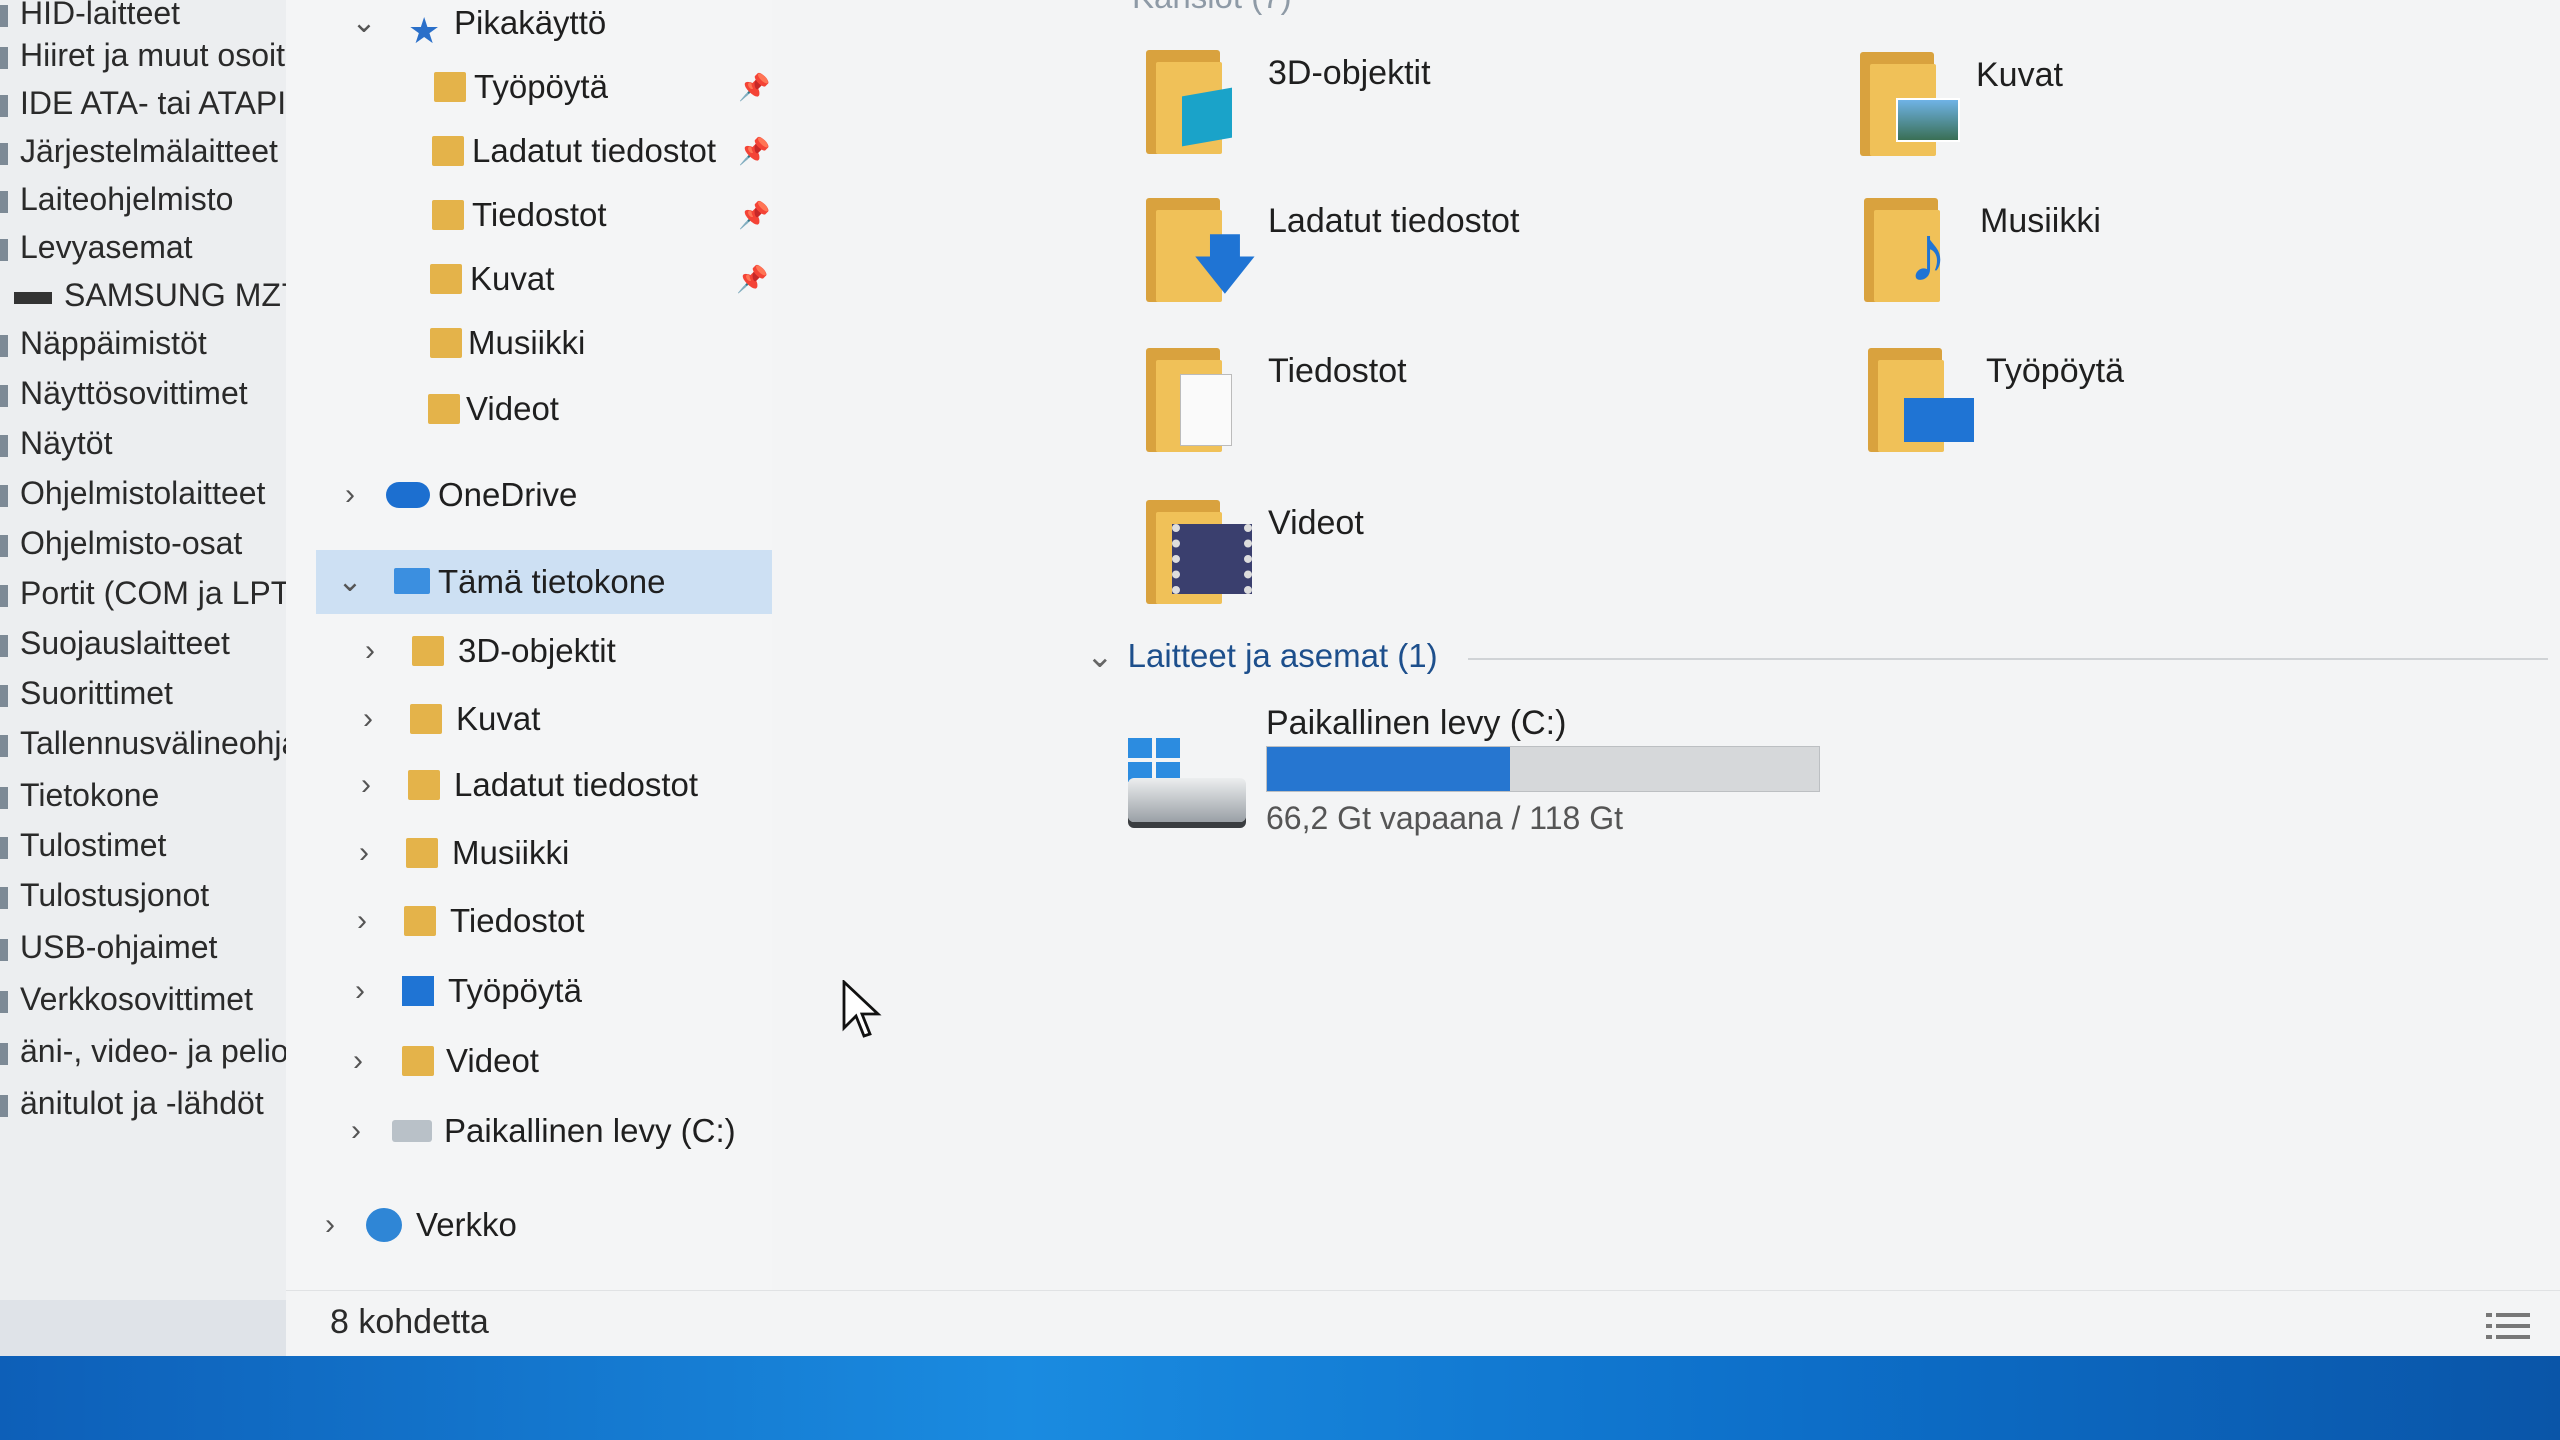 The image size is (2560, 1440). I want to click on device-category: Ohjelmisto-osat, so click(150, 543).